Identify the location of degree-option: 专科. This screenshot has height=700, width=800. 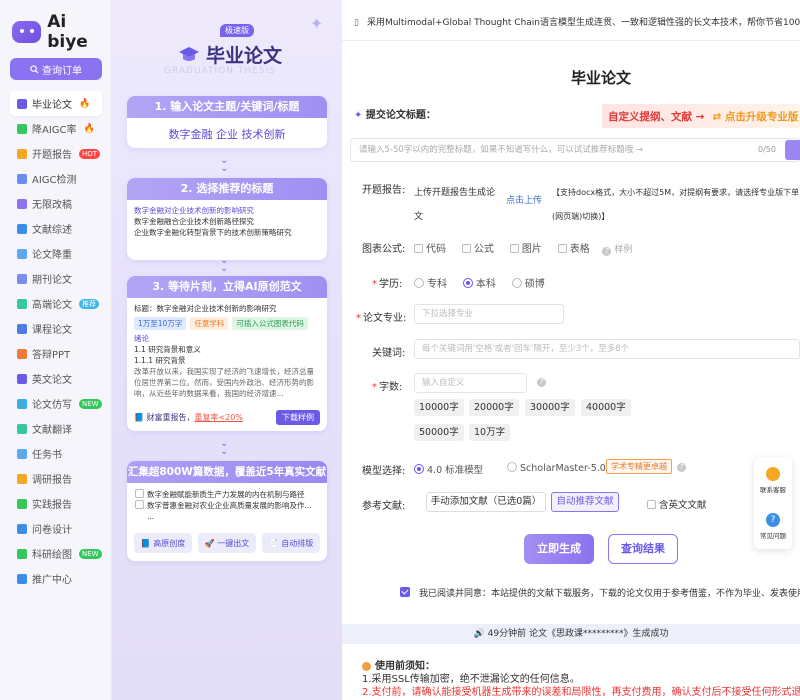
(430, 284).